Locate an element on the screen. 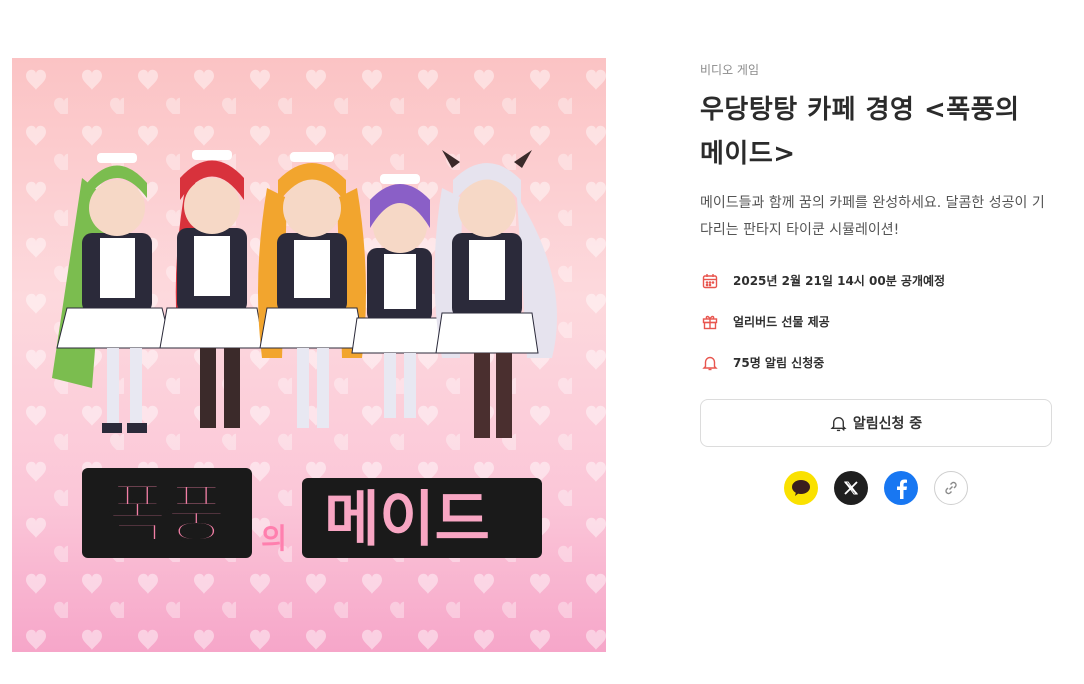 The width and height of the screenshot is (1084, 684). bell-ring-icon is located at coordinates (838, 423).